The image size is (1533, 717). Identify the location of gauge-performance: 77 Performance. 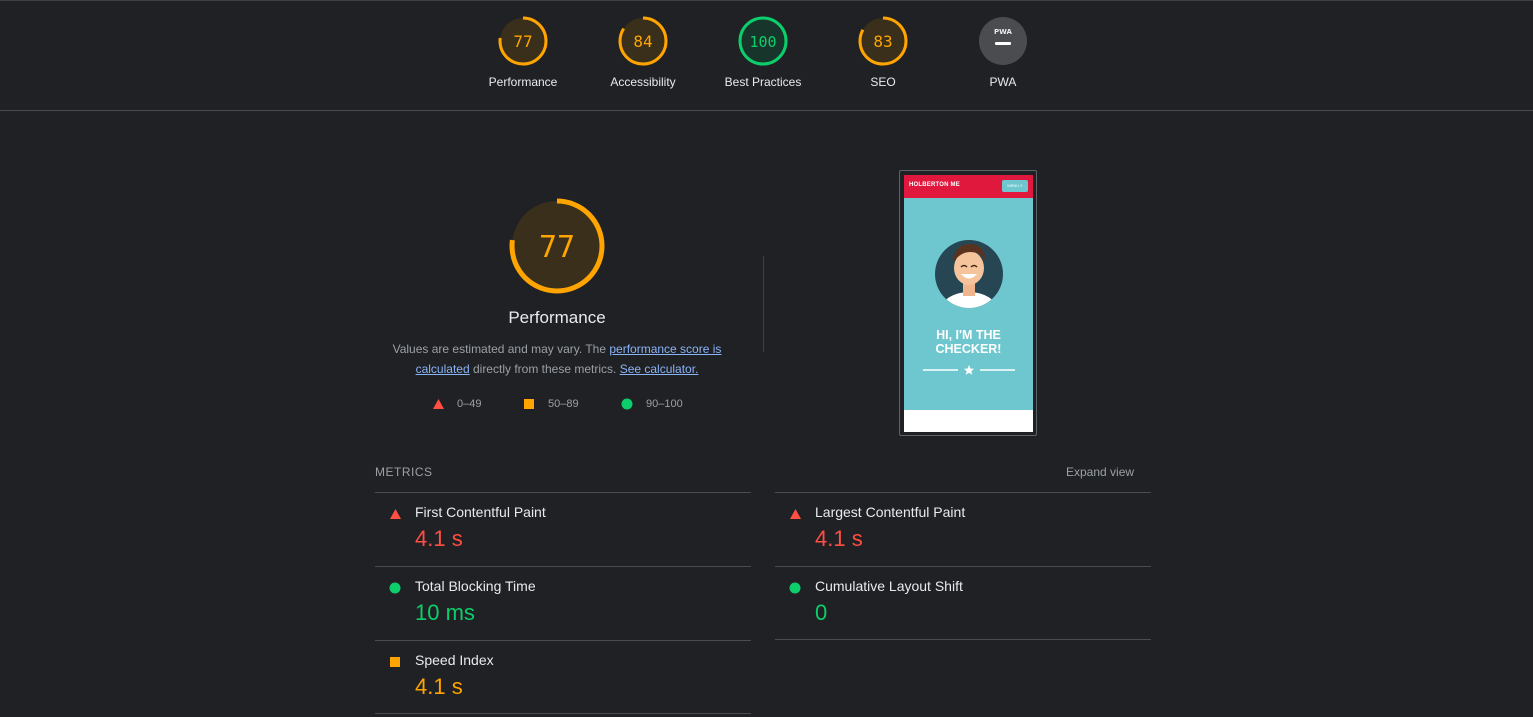
(523, 52).